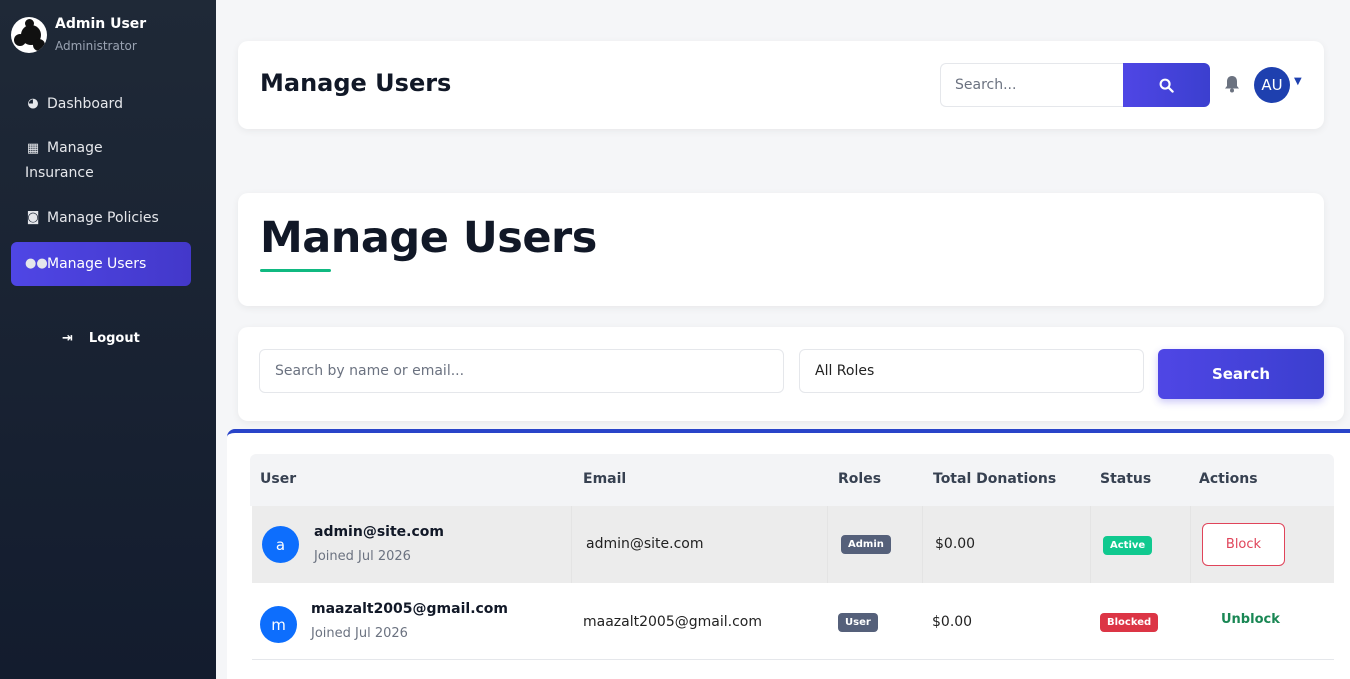 The image size is (1350, 679). What do you see at coordinates (33, 103) in the screenshot?
I see `gauge-icon: ◕` at bounding box center [33, 103].